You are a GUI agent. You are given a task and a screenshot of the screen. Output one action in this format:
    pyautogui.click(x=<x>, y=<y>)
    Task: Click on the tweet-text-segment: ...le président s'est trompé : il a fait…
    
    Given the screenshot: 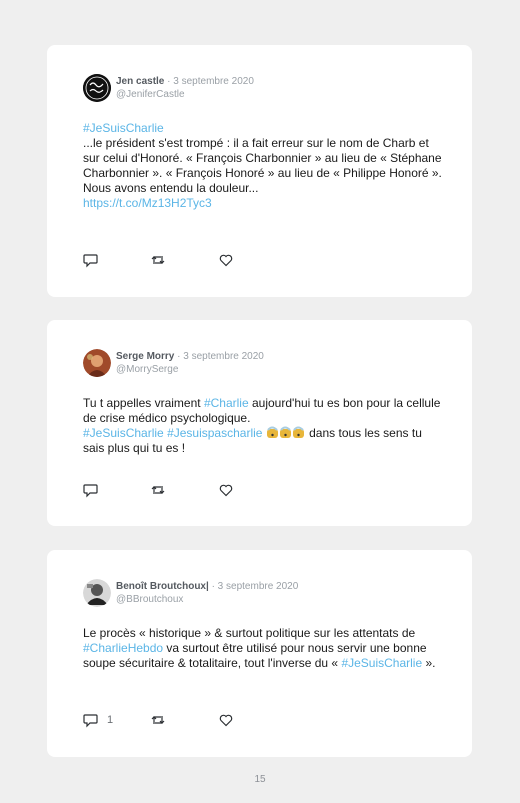 What is the action you would take?
    pyautogui.click(x=262, y=165)
    